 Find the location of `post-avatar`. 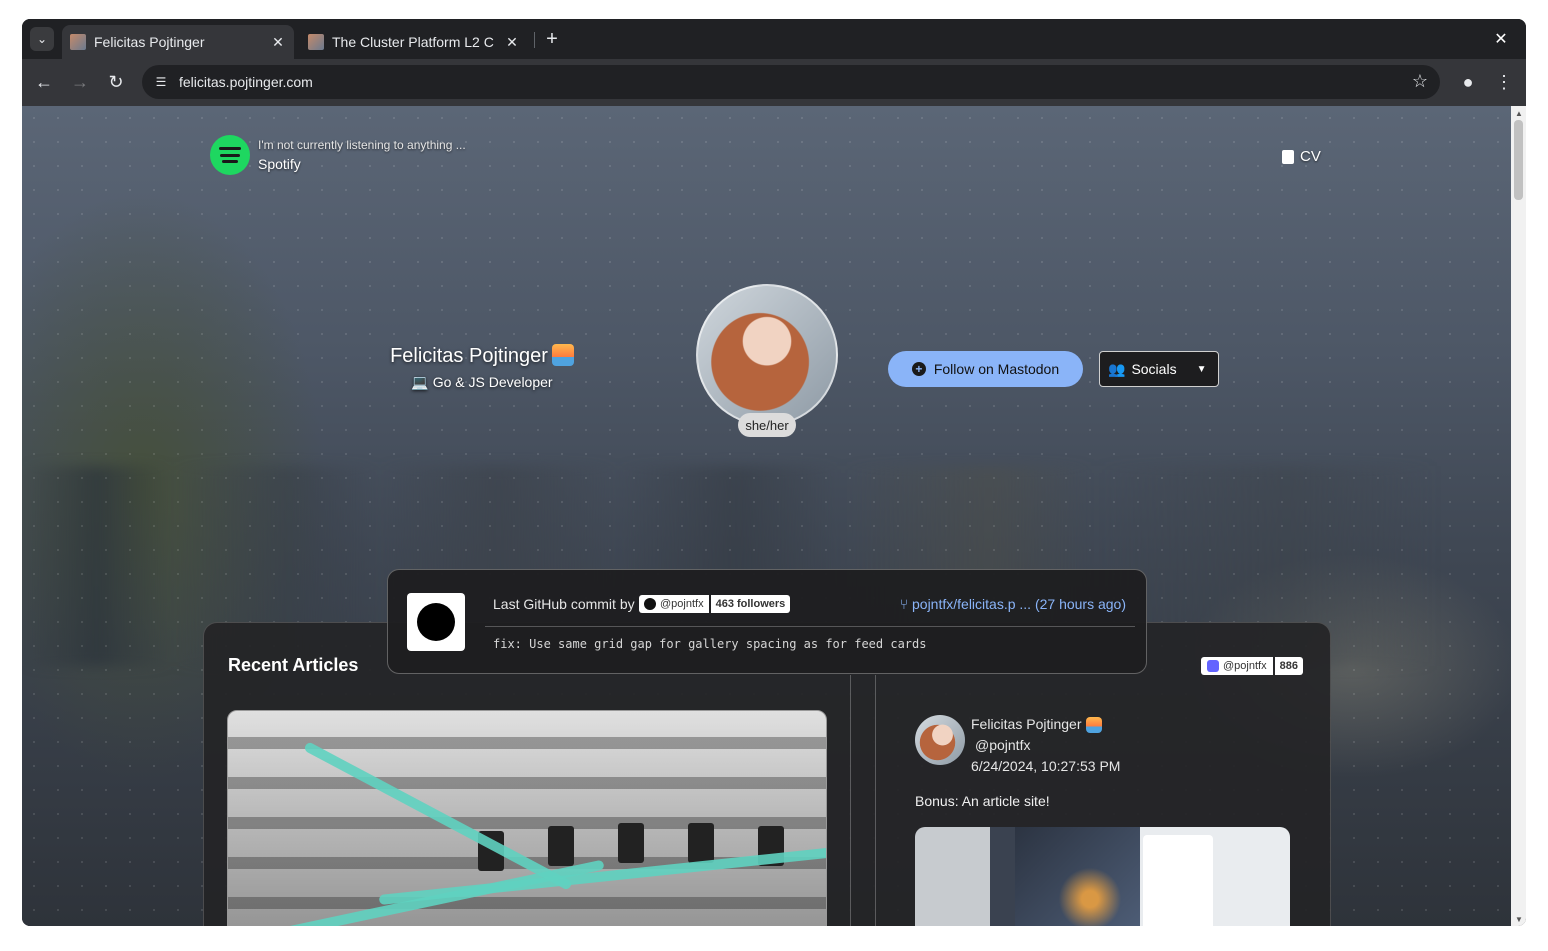

post-avatar is located at coordinates (940, 740).